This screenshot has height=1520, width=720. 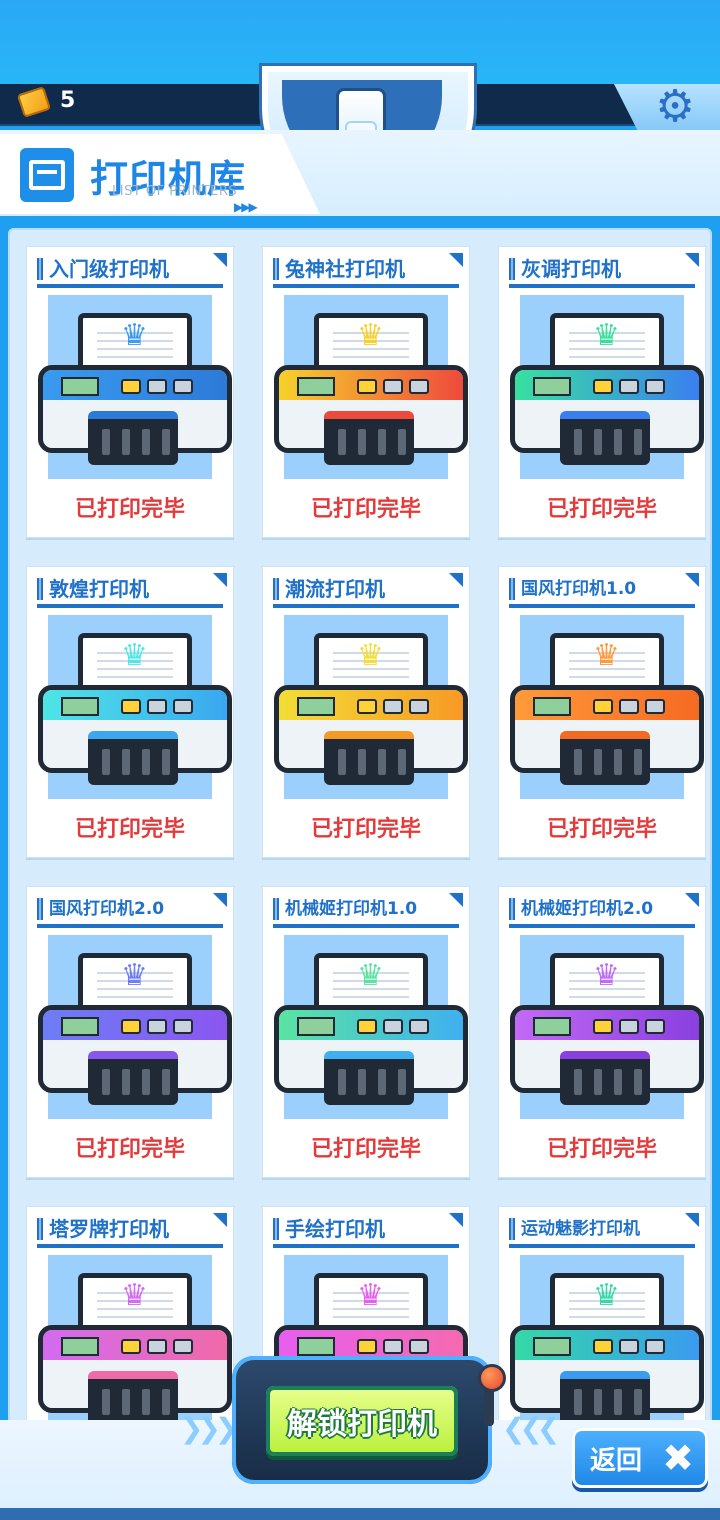 I want to click on printer-name: 潮流打印机, so click(x=335, y=589).